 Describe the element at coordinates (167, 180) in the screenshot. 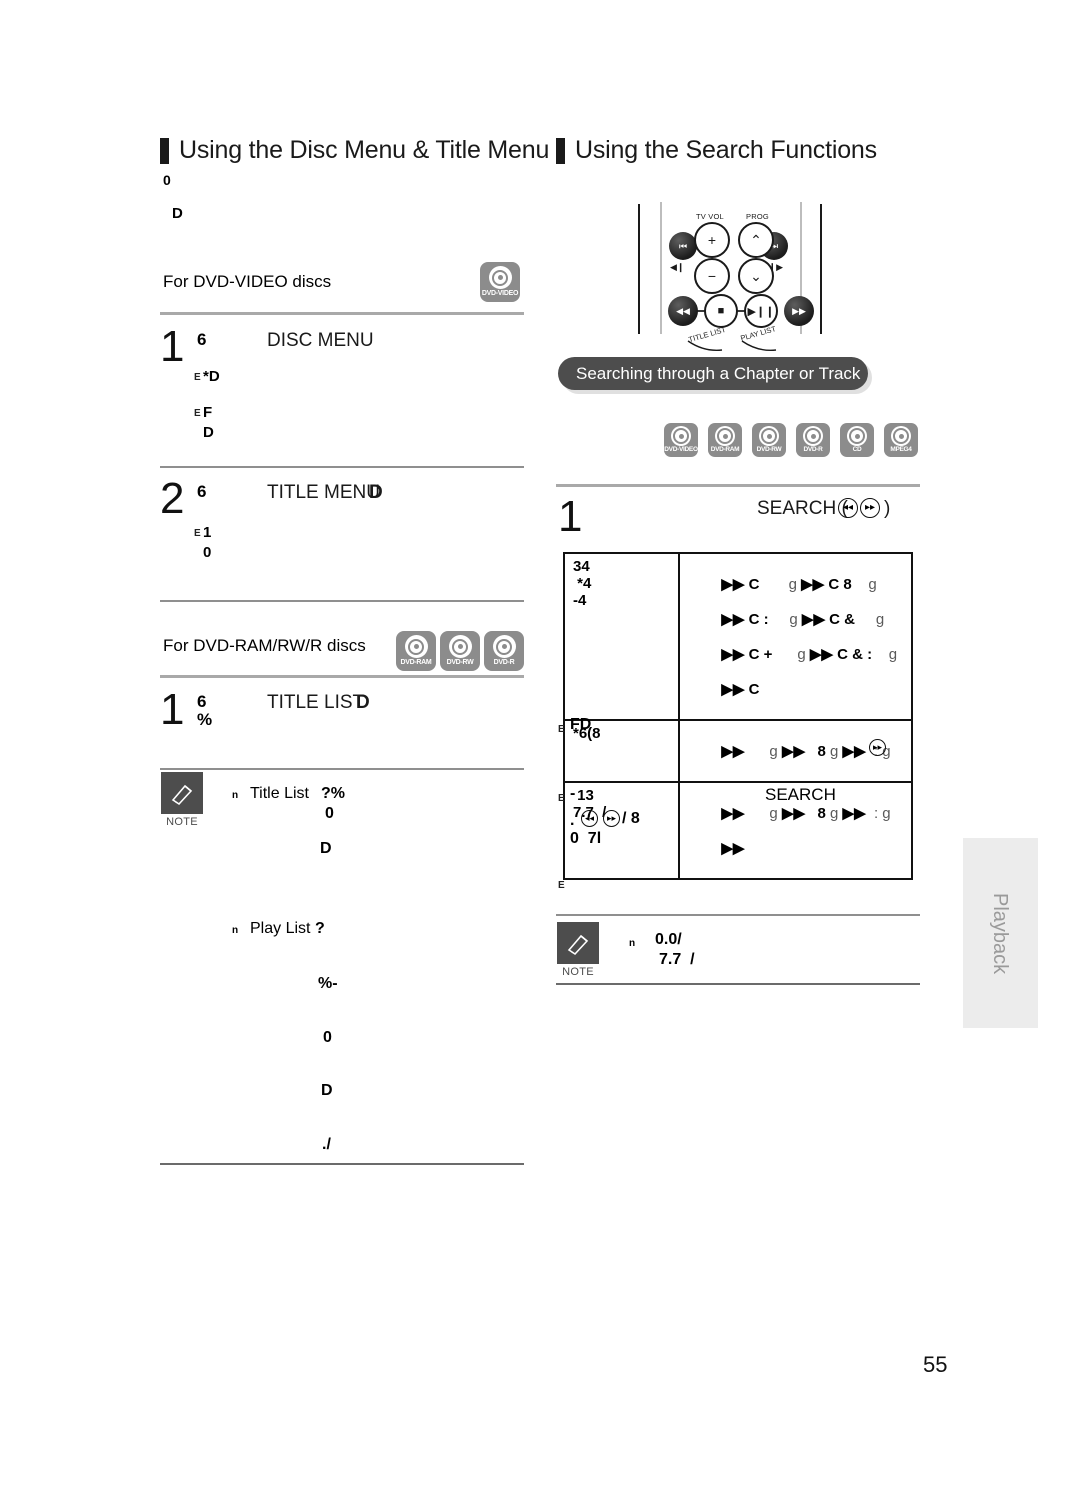

I see `left-intro-glyph-1: 0` at that location.